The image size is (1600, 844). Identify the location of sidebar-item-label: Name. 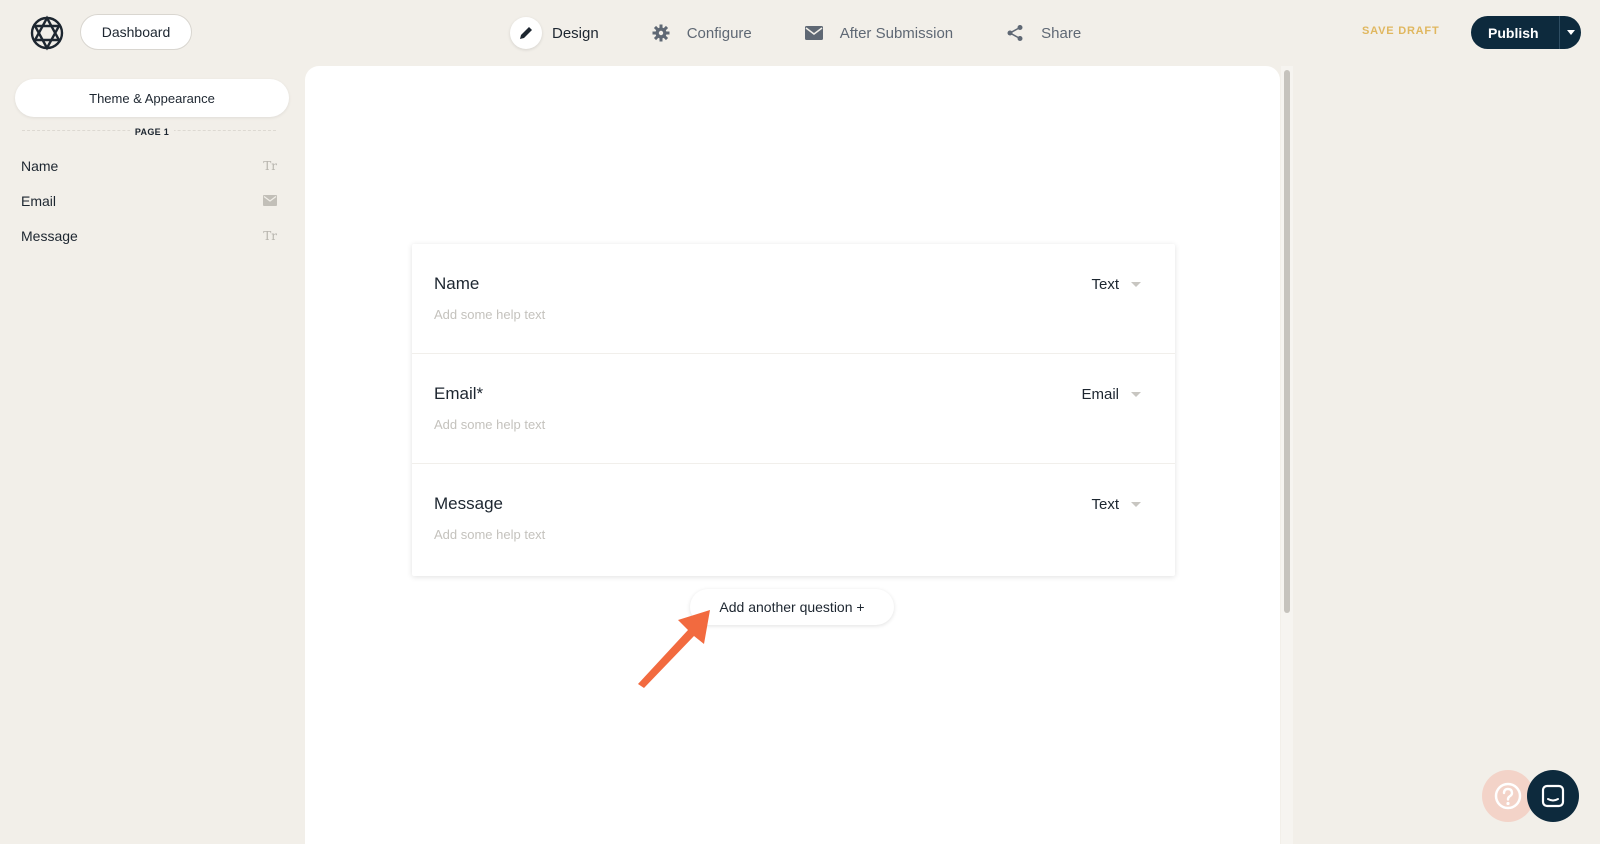
(40, 166).